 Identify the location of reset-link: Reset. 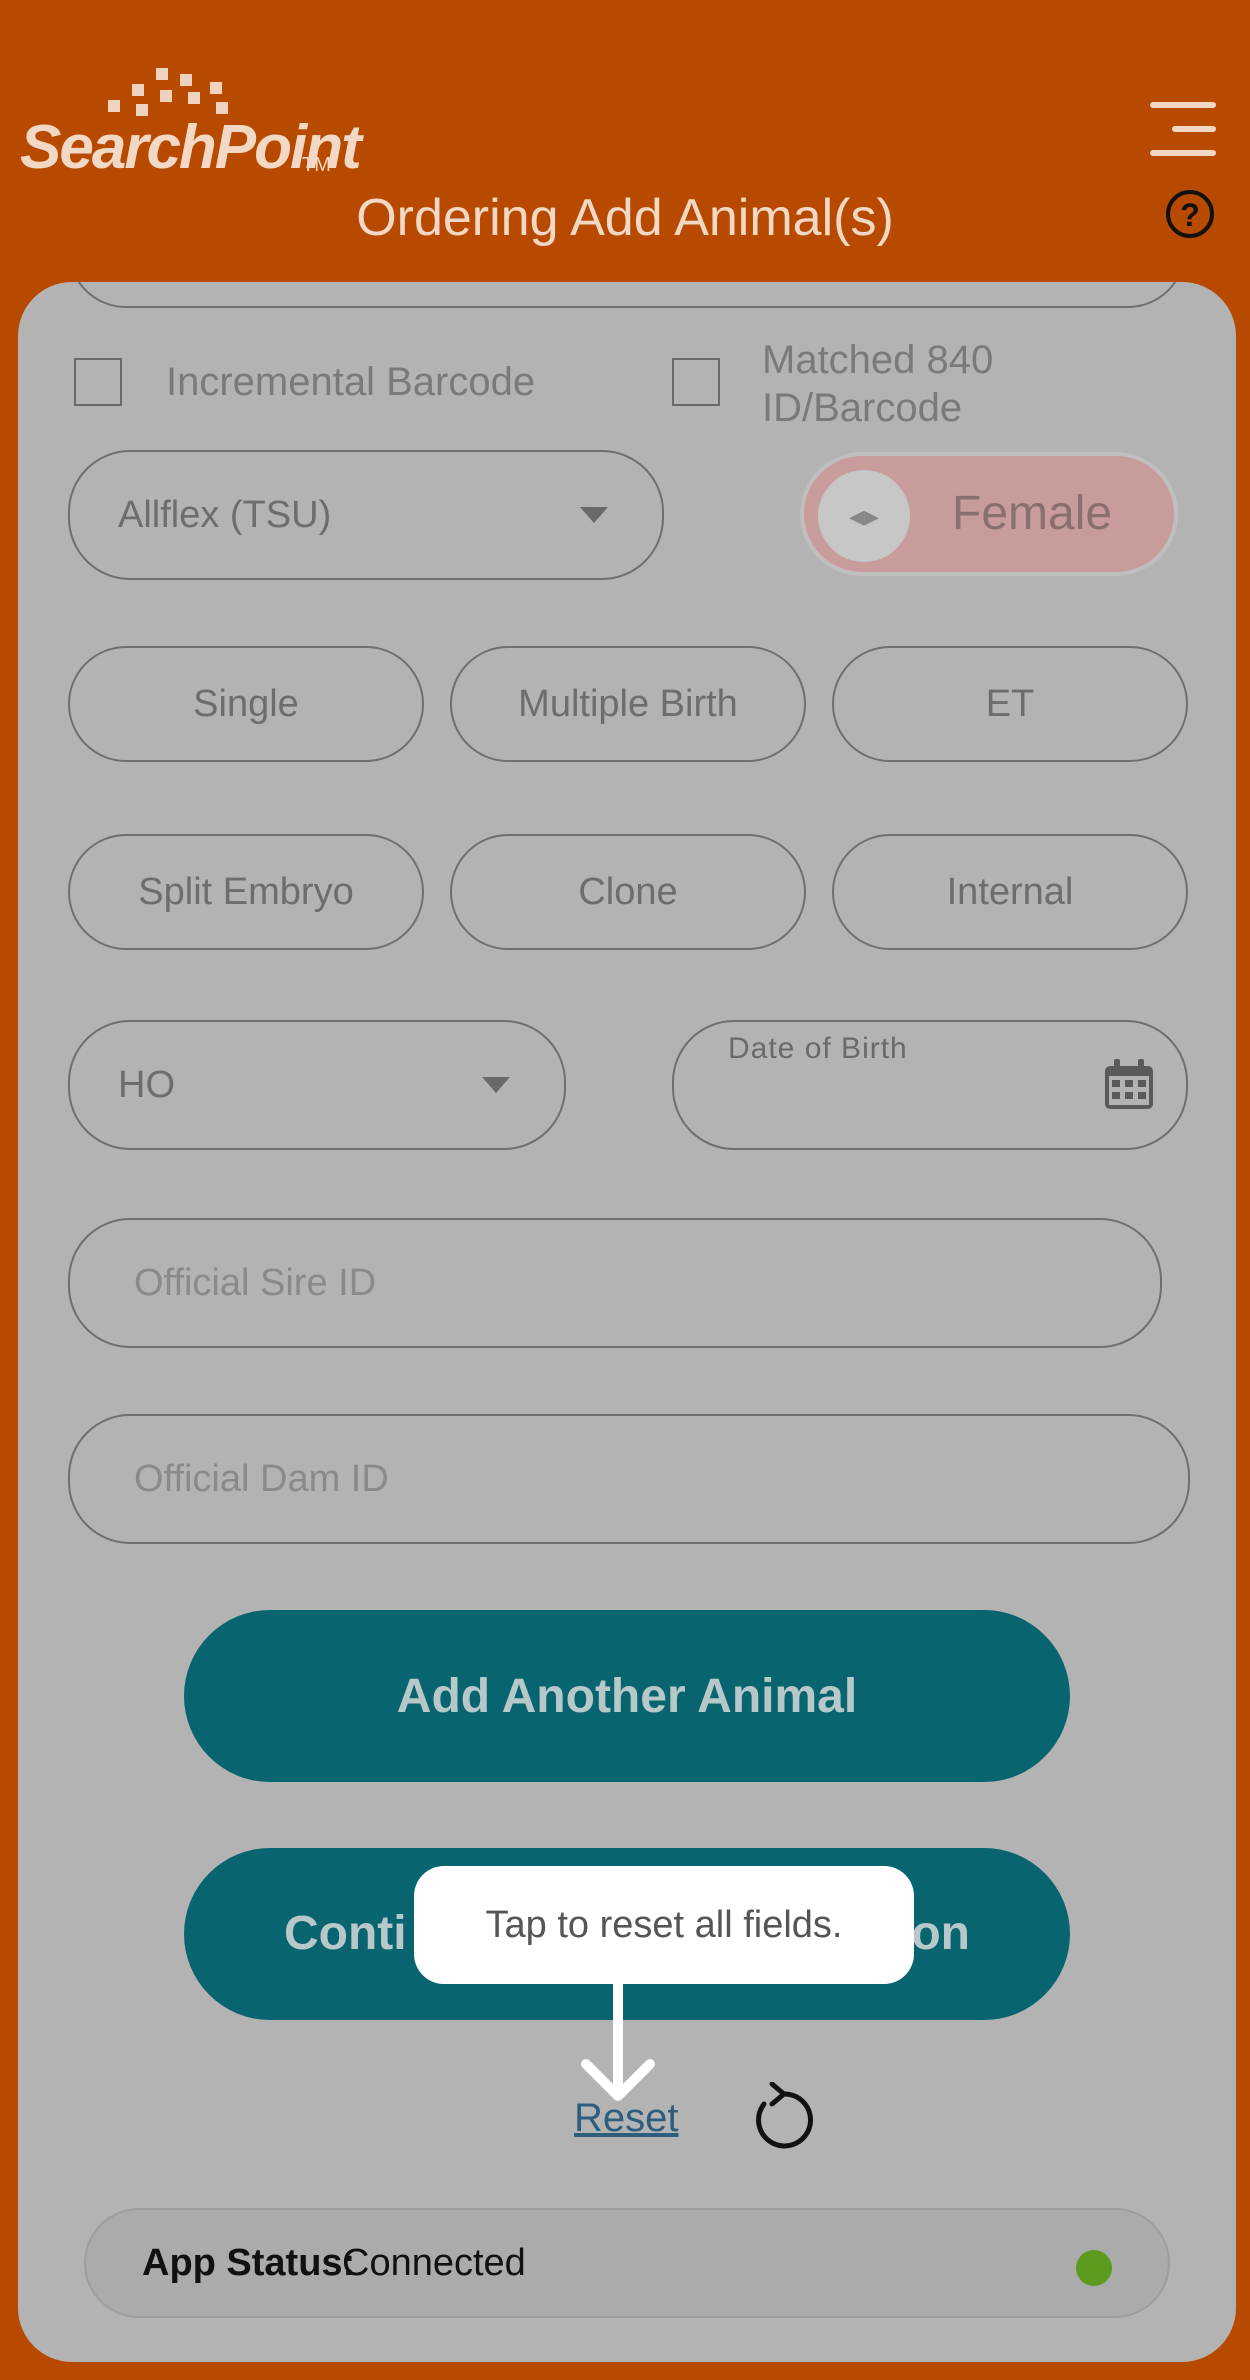
(626, 2118).